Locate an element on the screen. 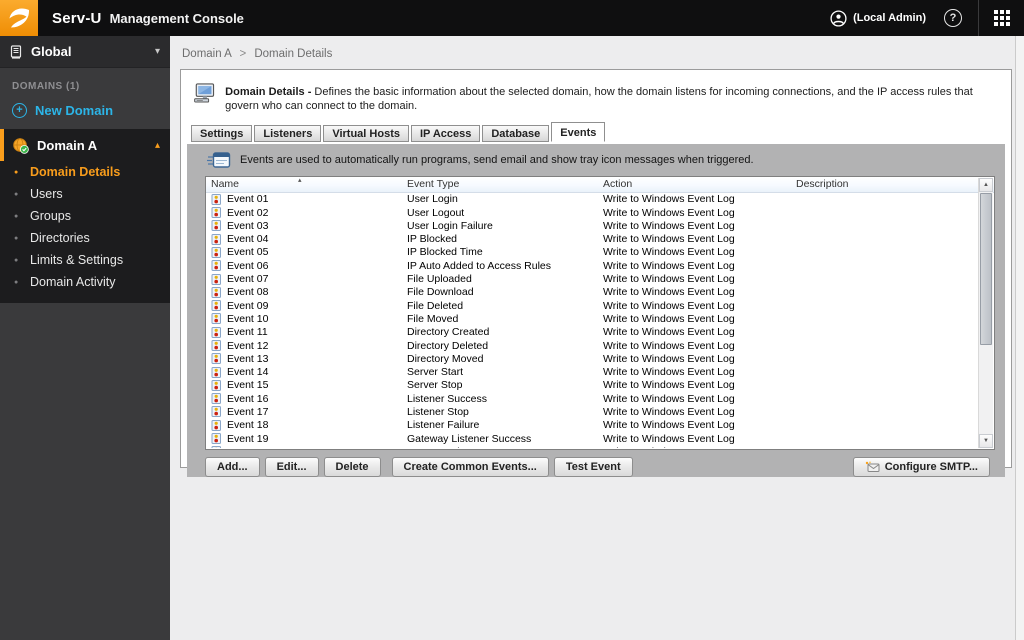 The image size is (1024, 640). test-event-button: Test Event is located at coordinates (593, 466).